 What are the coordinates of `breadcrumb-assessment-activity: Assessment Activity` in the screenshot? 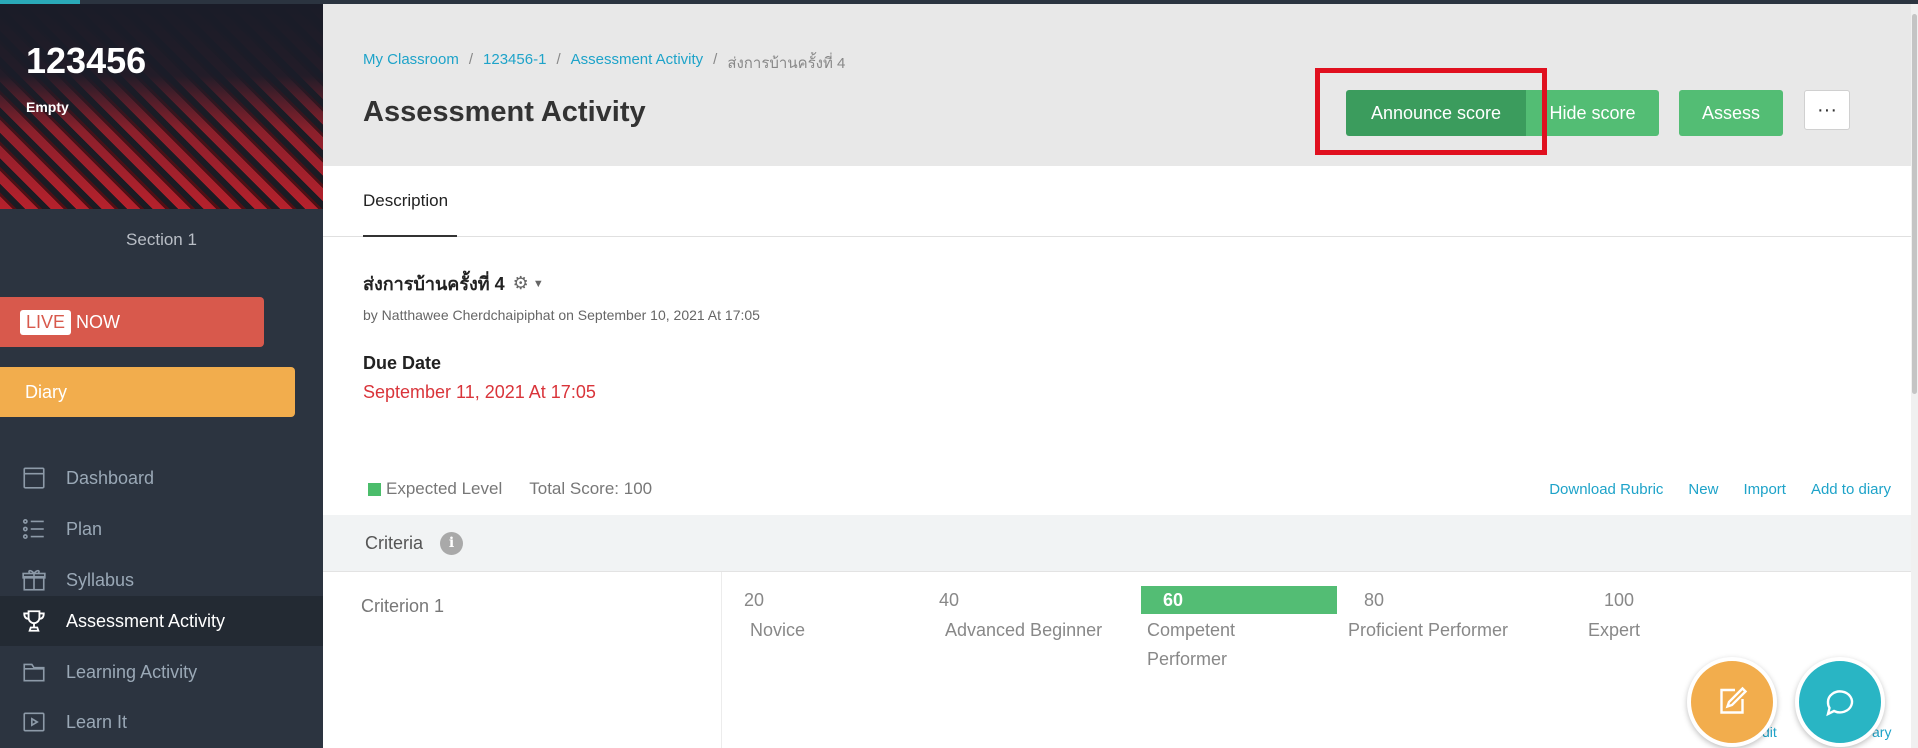 It's located at (637, 63).